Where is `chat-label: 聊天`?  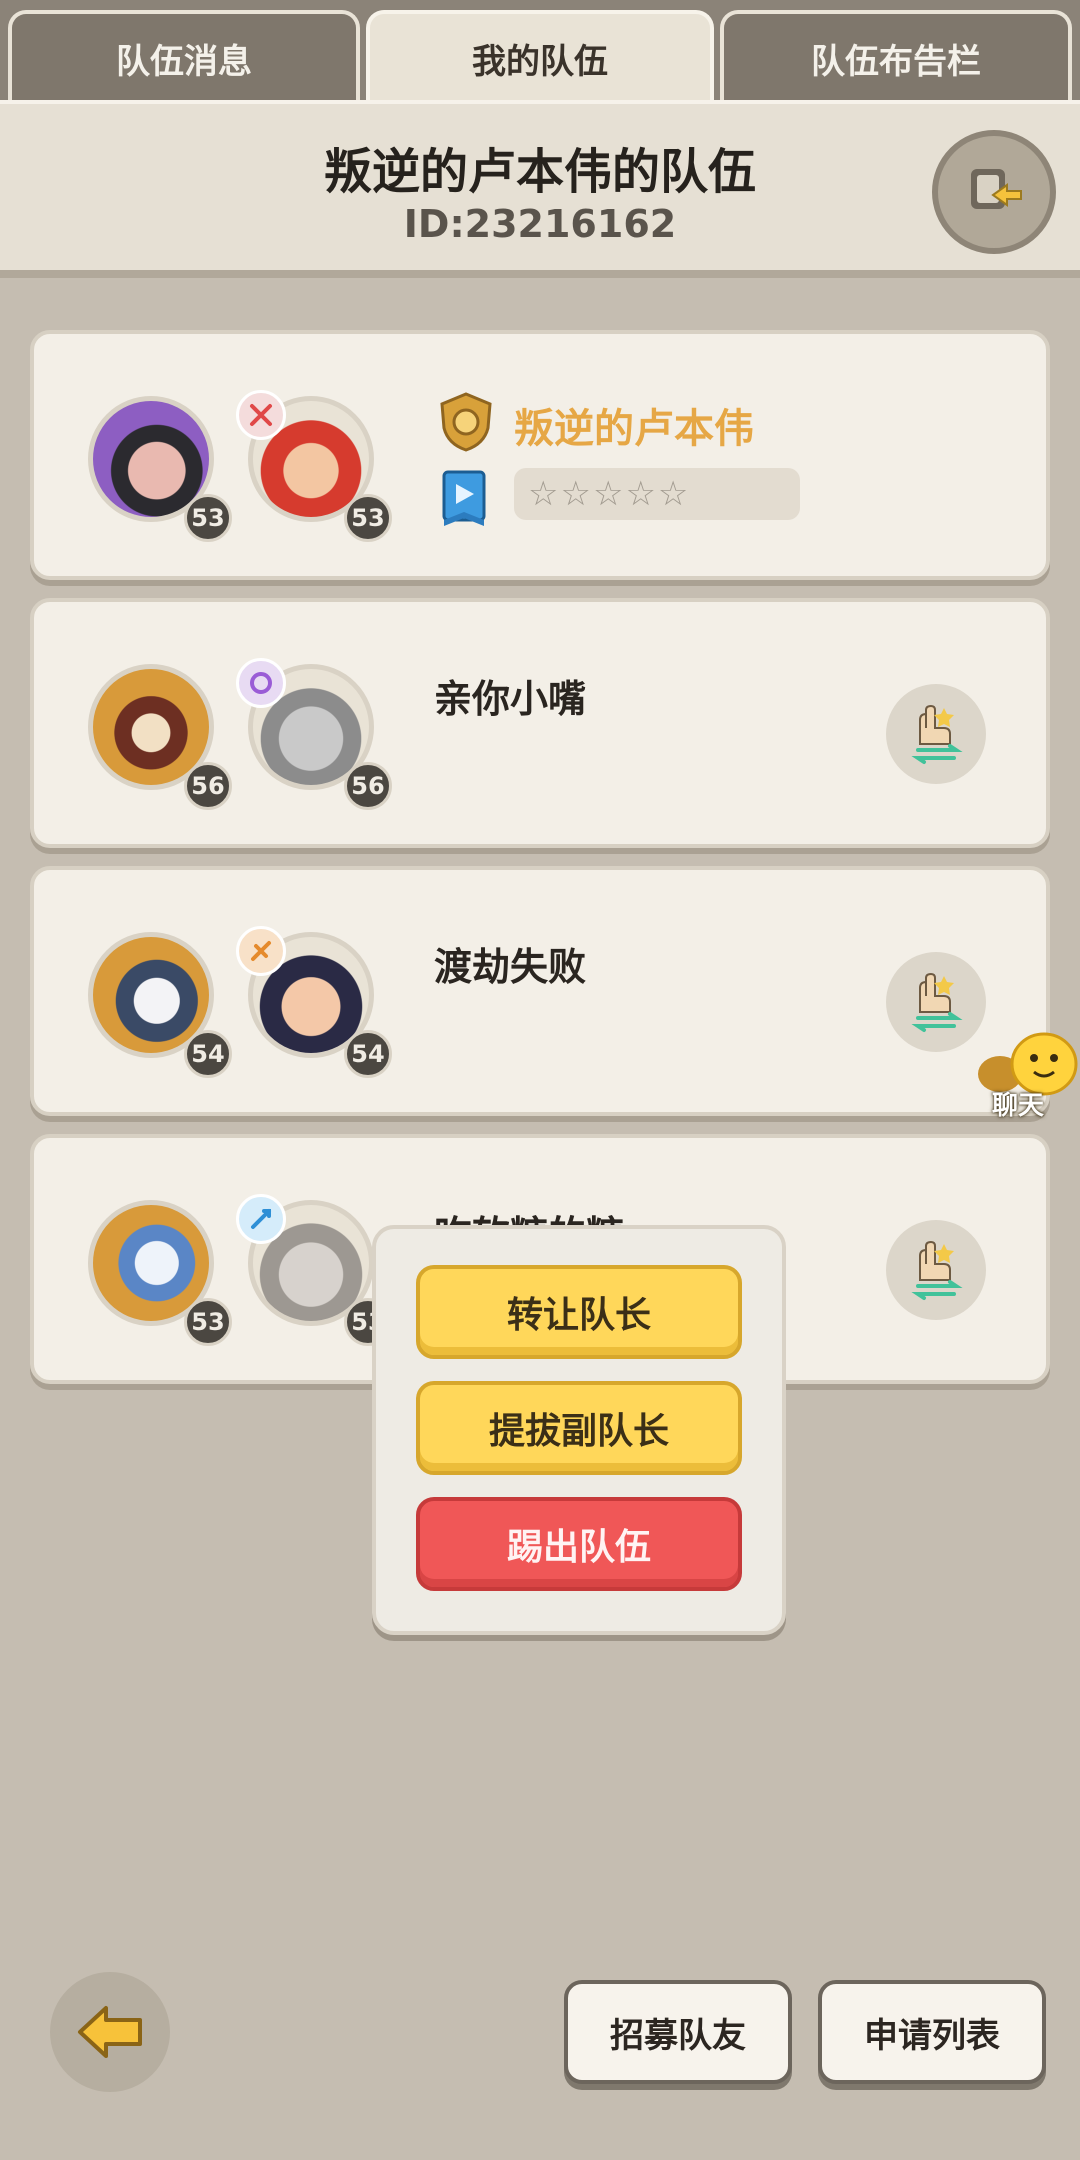
chat-label: 聊天 is located at coordinates (1018, 1106).